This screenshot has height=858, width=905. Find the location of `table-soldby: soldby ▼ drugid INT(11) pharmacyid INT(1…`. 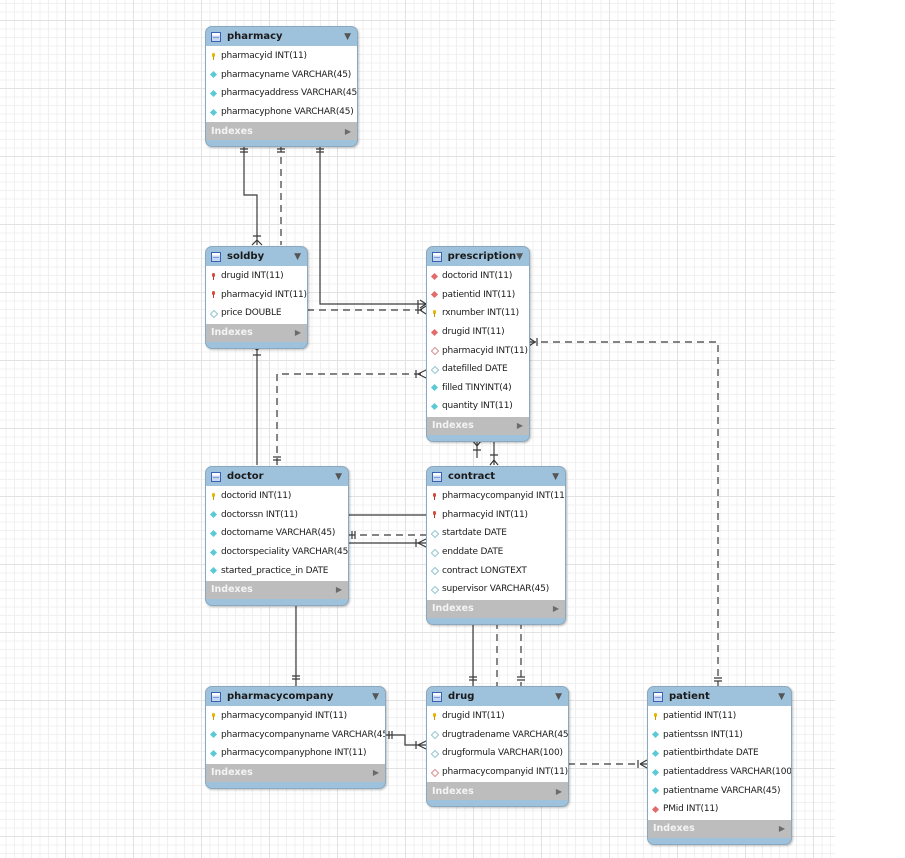

table-soldby: soldby ▼ drugid INT(11) pharmacyid INT(1… is located at coordinates (256, 297).